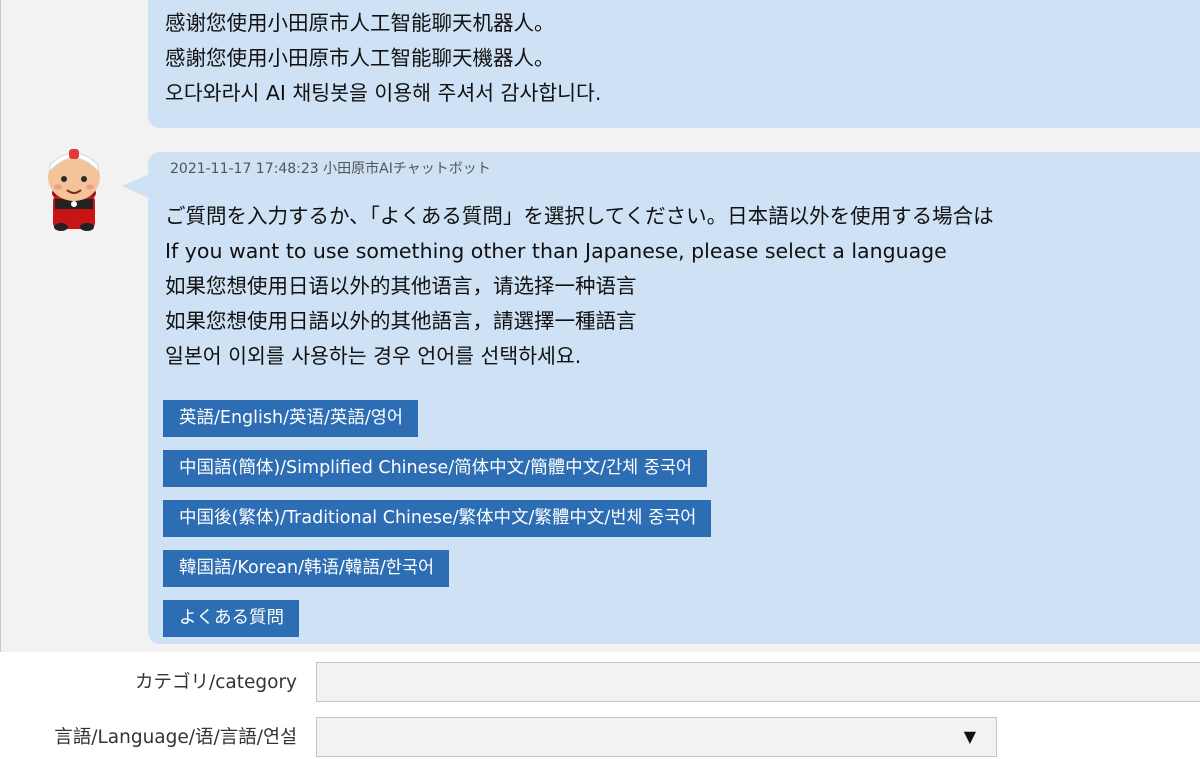 The width and height of the screenshot is (1200, 759). I want to click on category-row: カテゴリ/category, so click(600, 683).